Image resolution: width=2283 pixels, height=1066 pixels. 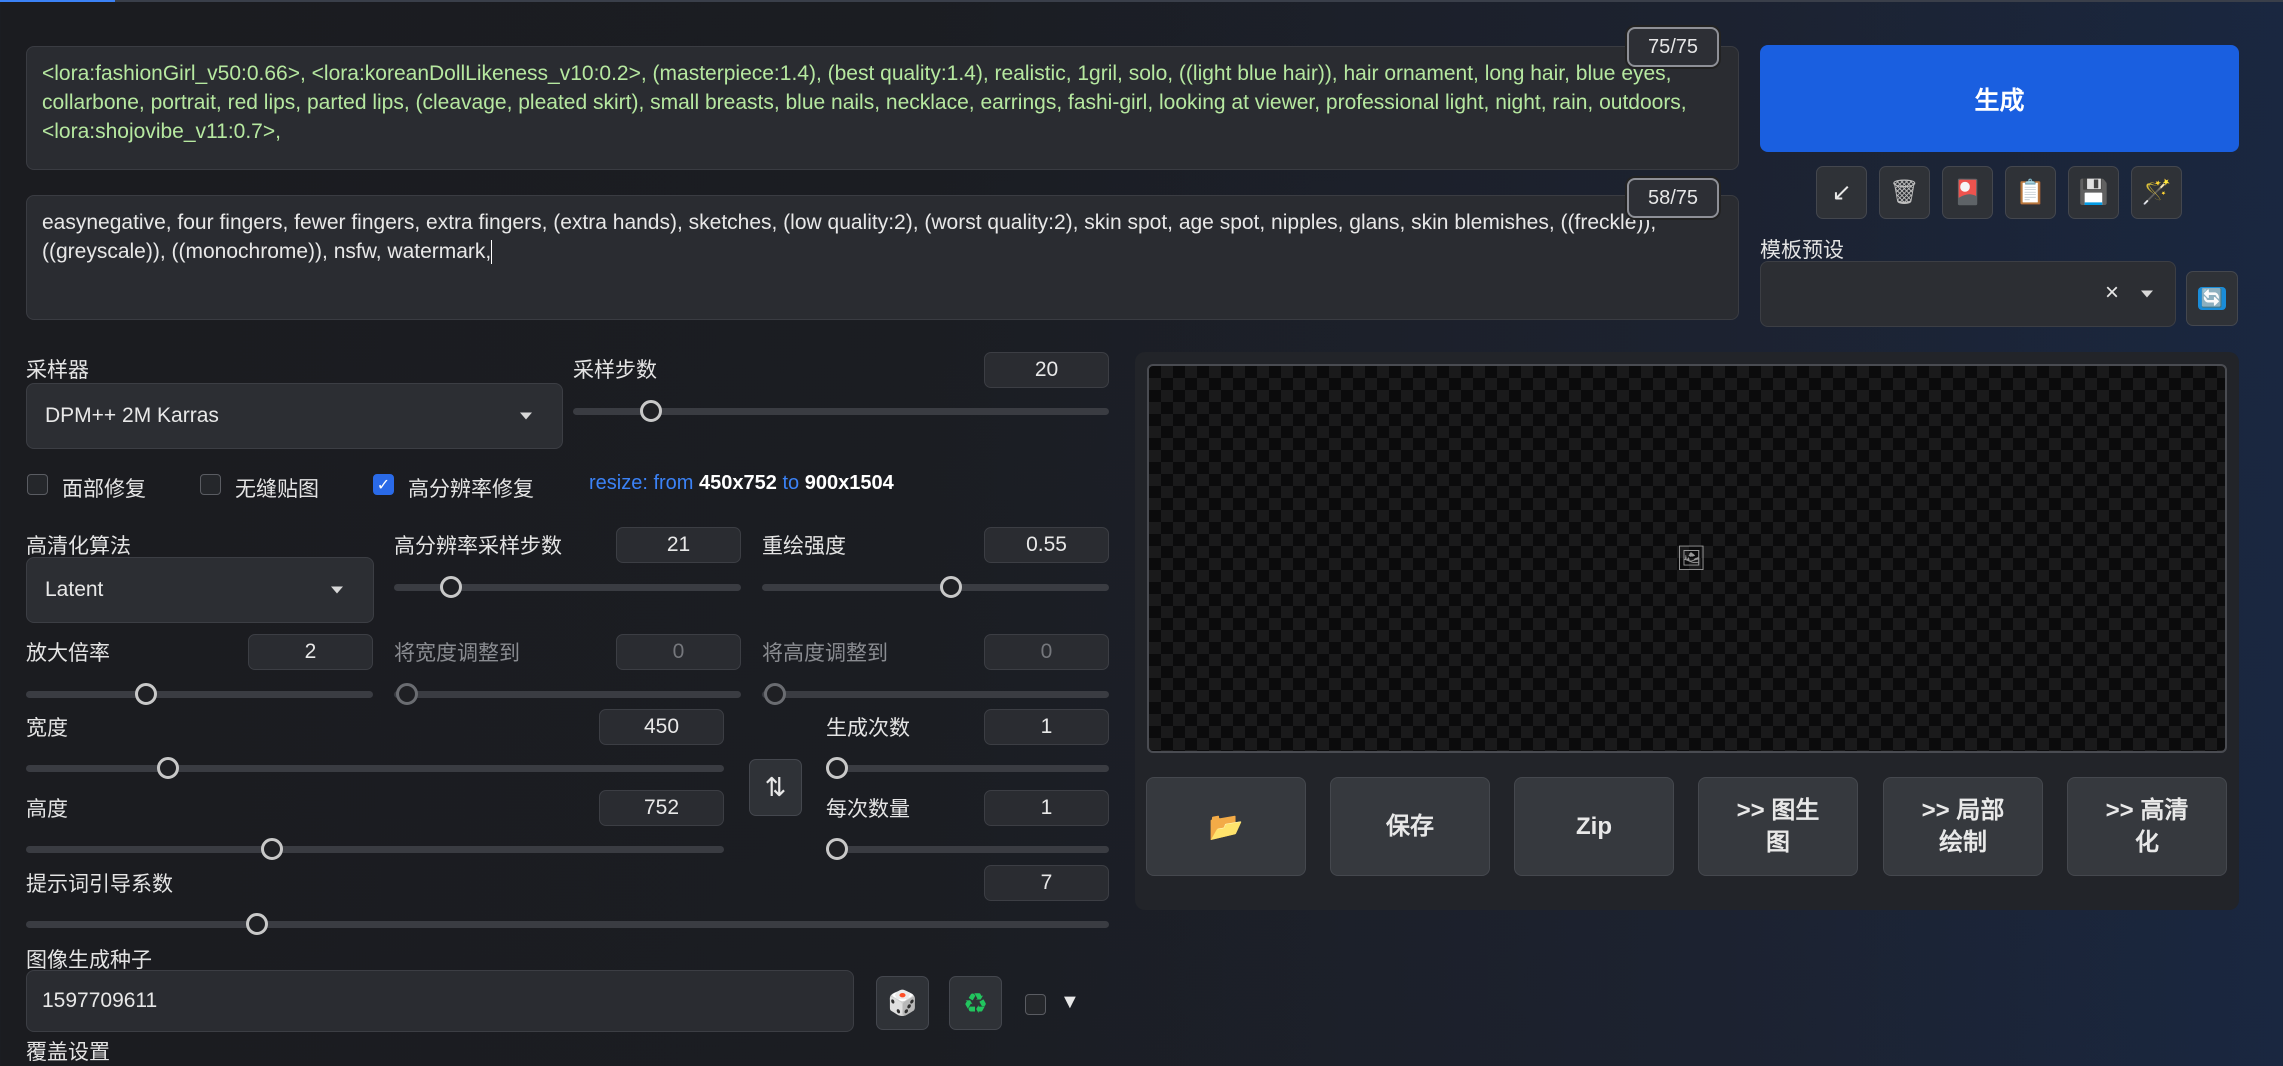 I want to click on refresh-glyph: 🔄, so click(x=2212, y=298).